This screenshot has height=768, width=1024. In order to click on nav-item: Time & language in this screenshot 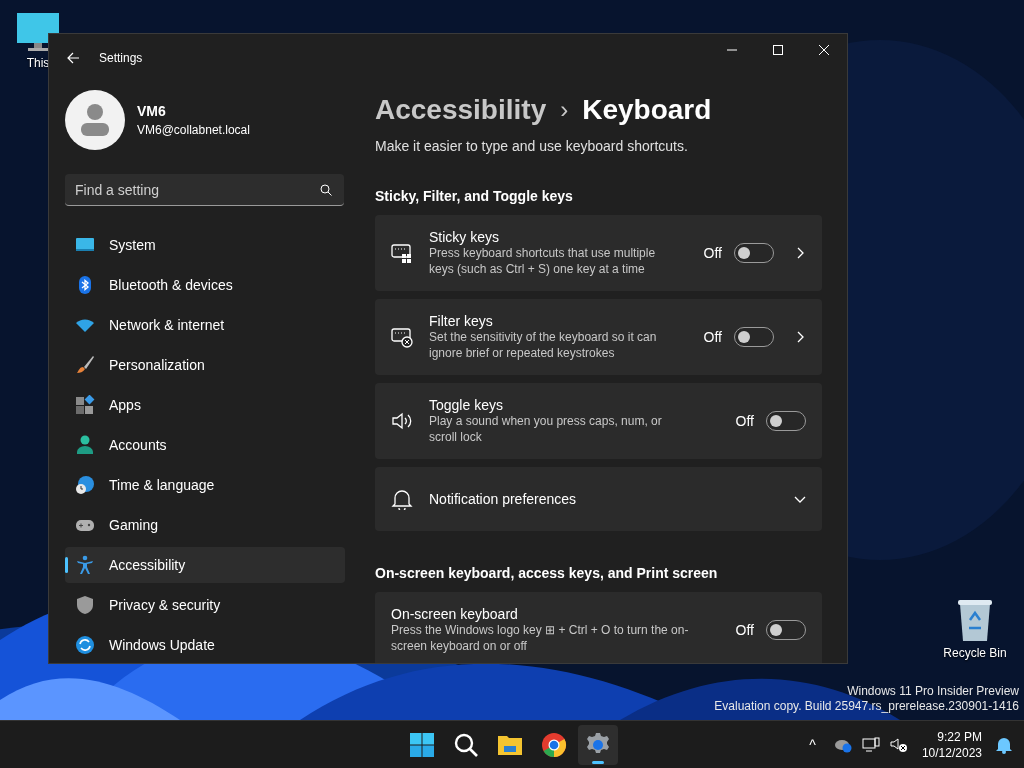, I will do `click(205, 485)`.